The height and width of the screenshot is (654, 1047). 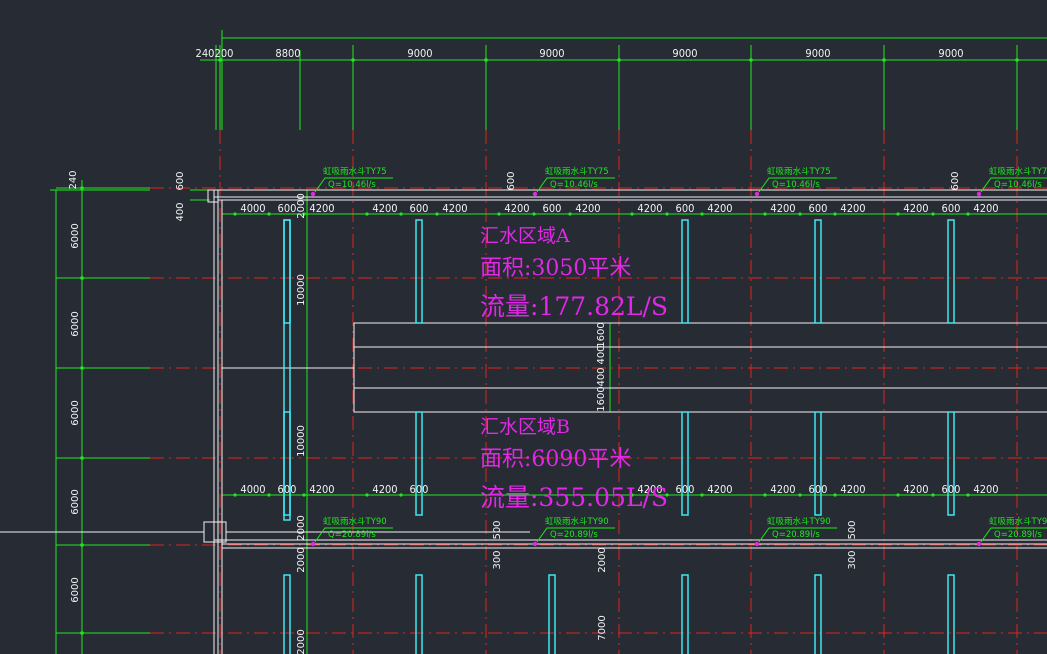 I want to click on inner-dim-top-11: 4200, so click(x=719, y=208).